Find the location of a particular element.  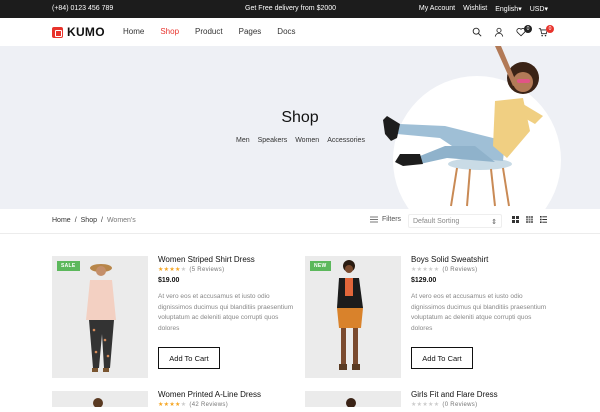

nav-shop: Shop is located at coordinates (169, 31).